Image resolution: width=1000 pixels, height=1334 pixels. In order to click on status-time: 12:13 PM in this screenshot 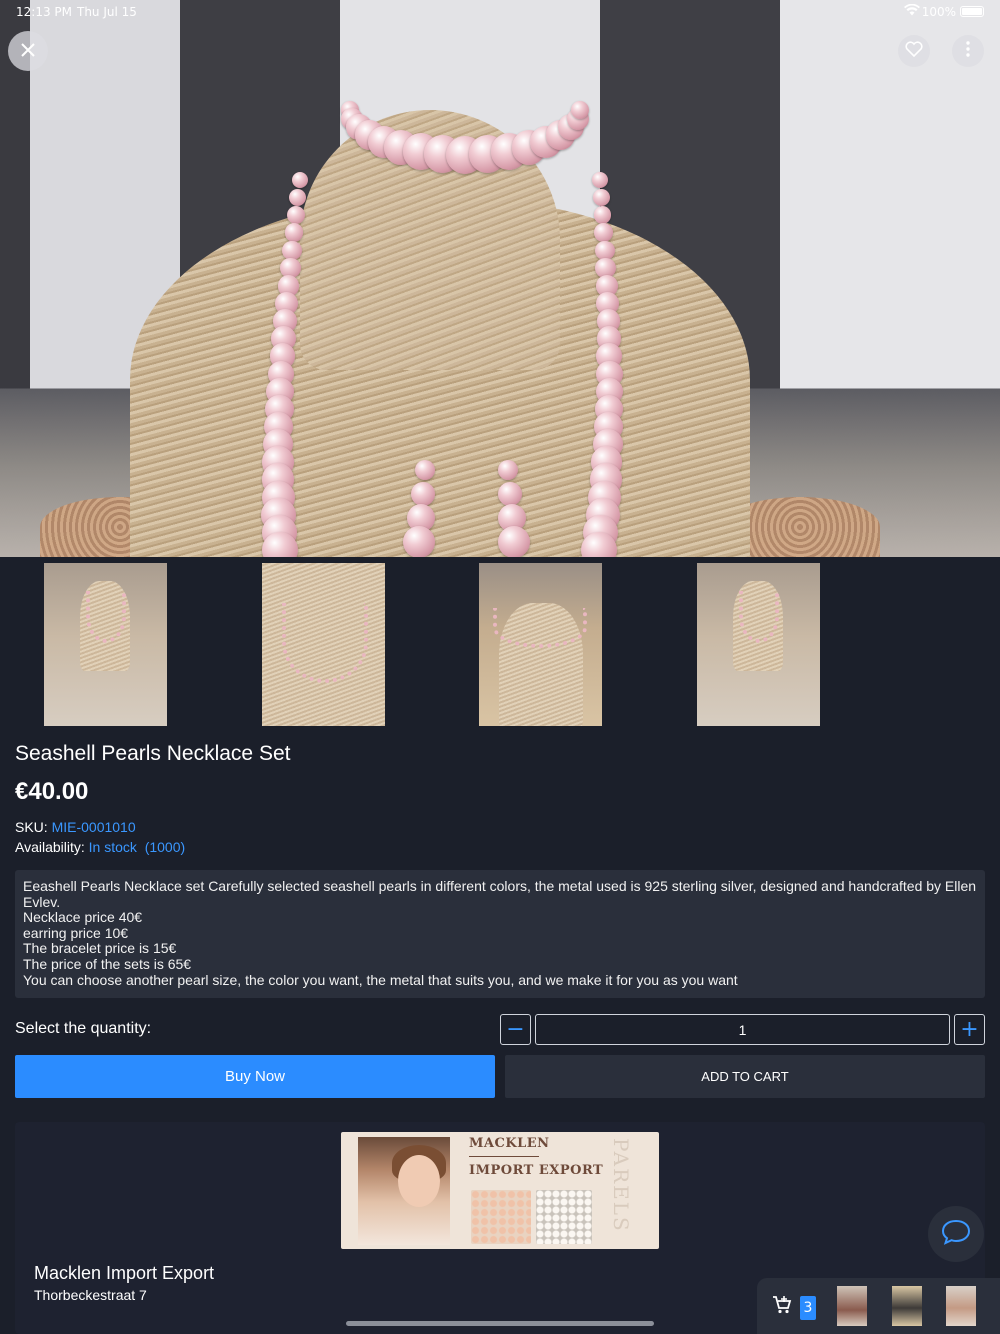, I will do `click(44, 12)`.